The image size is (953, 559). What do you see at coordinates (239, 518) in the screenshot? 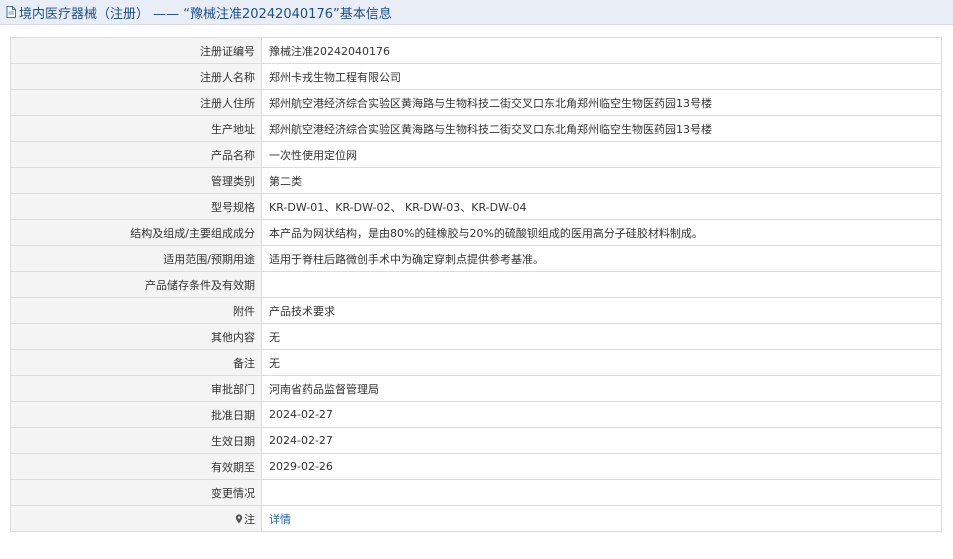
I see `pin-icon` at bounding box center [239, 518].